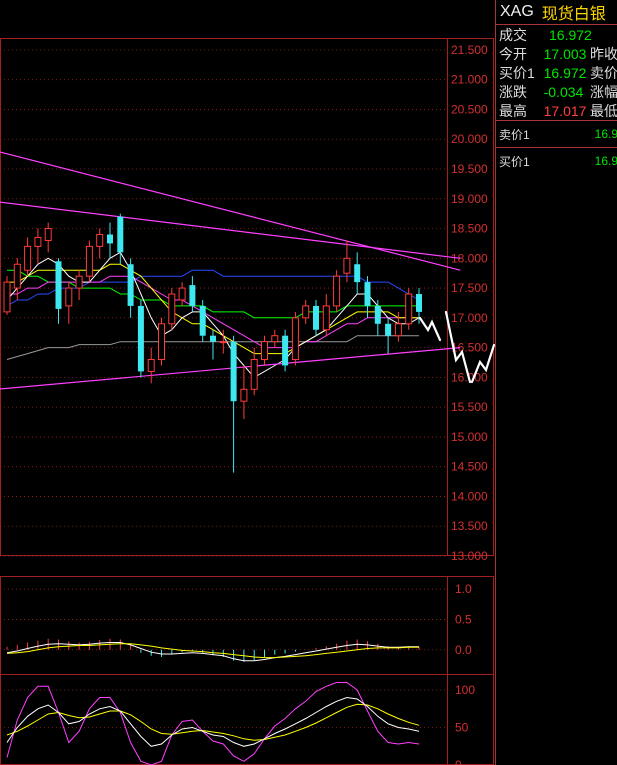 The height and width of the screenshot is (765, 617). Describe the element at coordinates (574, 12) in the screenshot. I see `symbol-name: 现货白银` at that location.